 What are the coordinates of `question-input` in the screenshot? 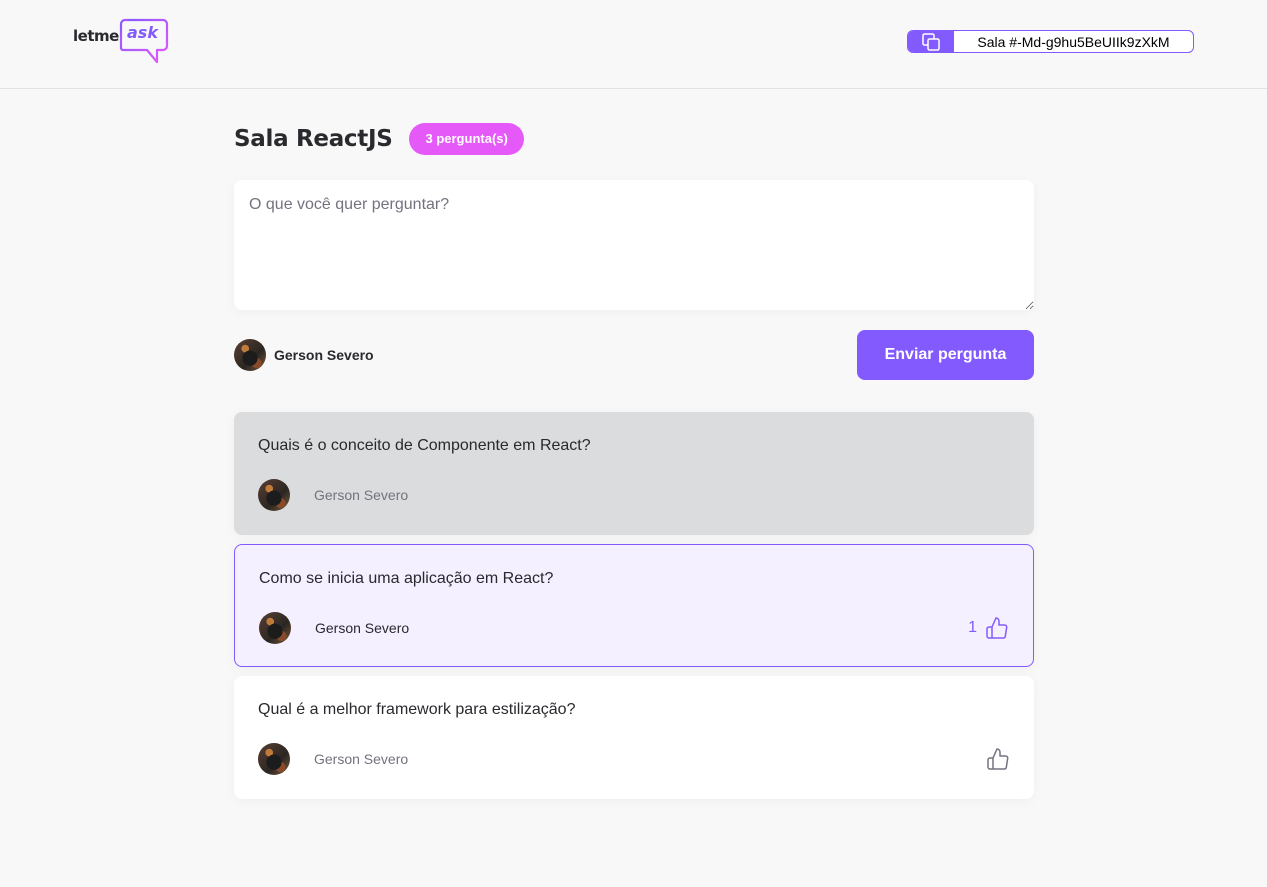 It's located at (634, 245).